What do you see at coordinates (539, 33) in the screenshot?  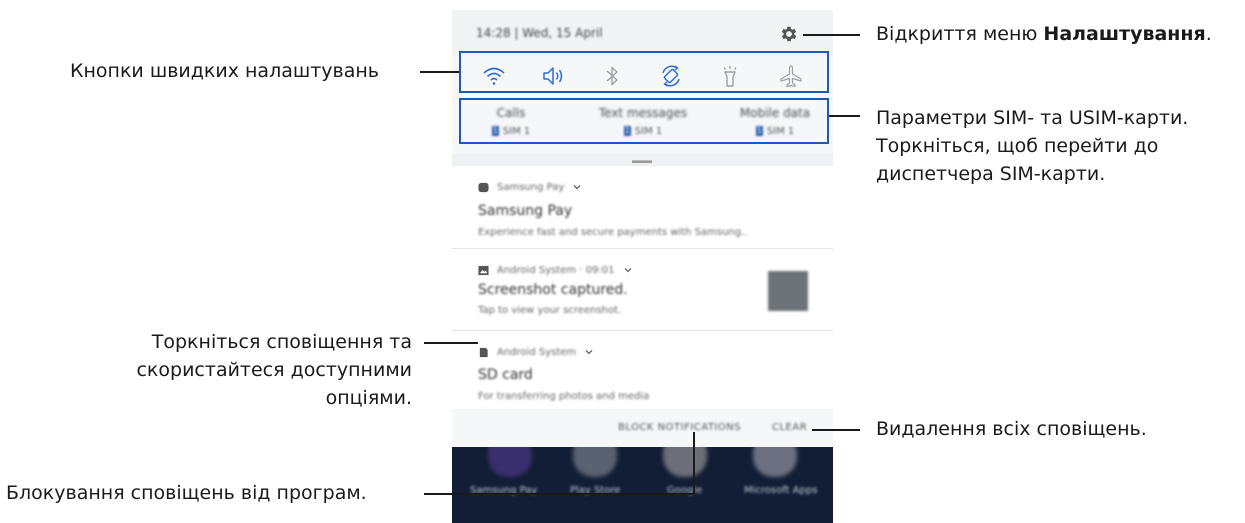 I see `status-time: 14:28 | Wed, 15 April` at bounding box center [539, 33].